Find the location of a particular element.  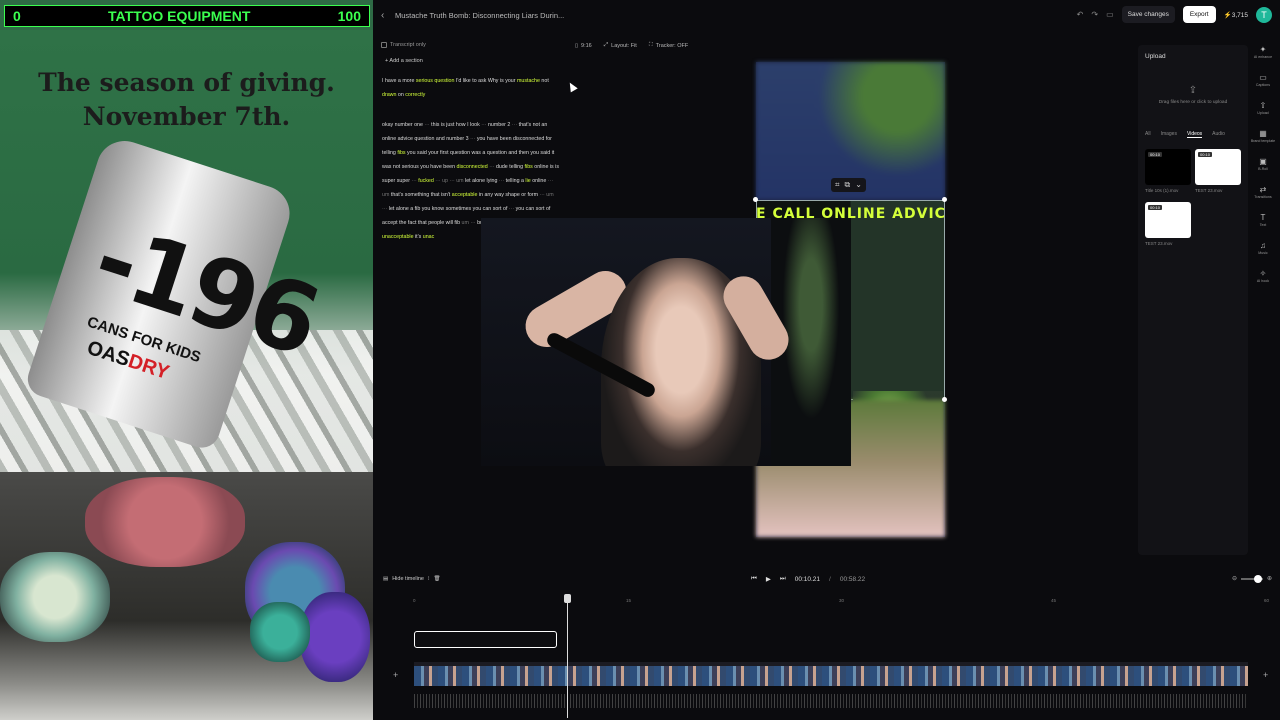

rail-transitions: ⇄ Transitions is located at coordinates (1263, 192).